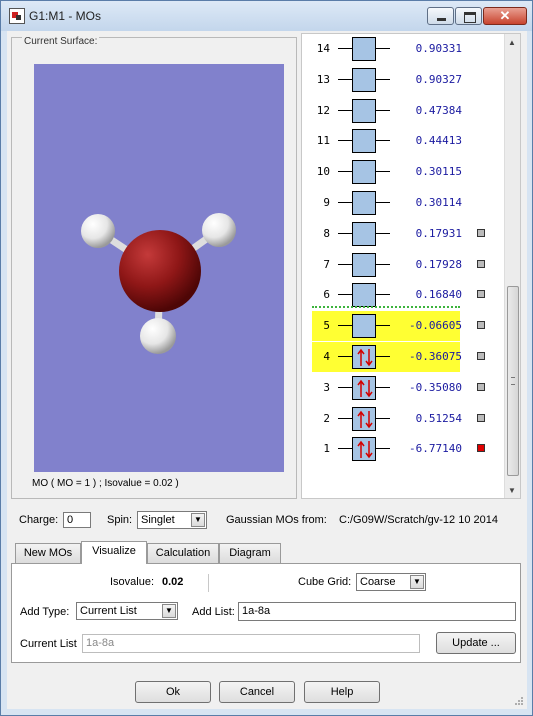 The height and width of the screenshot is (716, 533). What do you see at coordinates (326, 326) in the screenshot?
I see `mo-number: 5` at bounding box center [326, 326].